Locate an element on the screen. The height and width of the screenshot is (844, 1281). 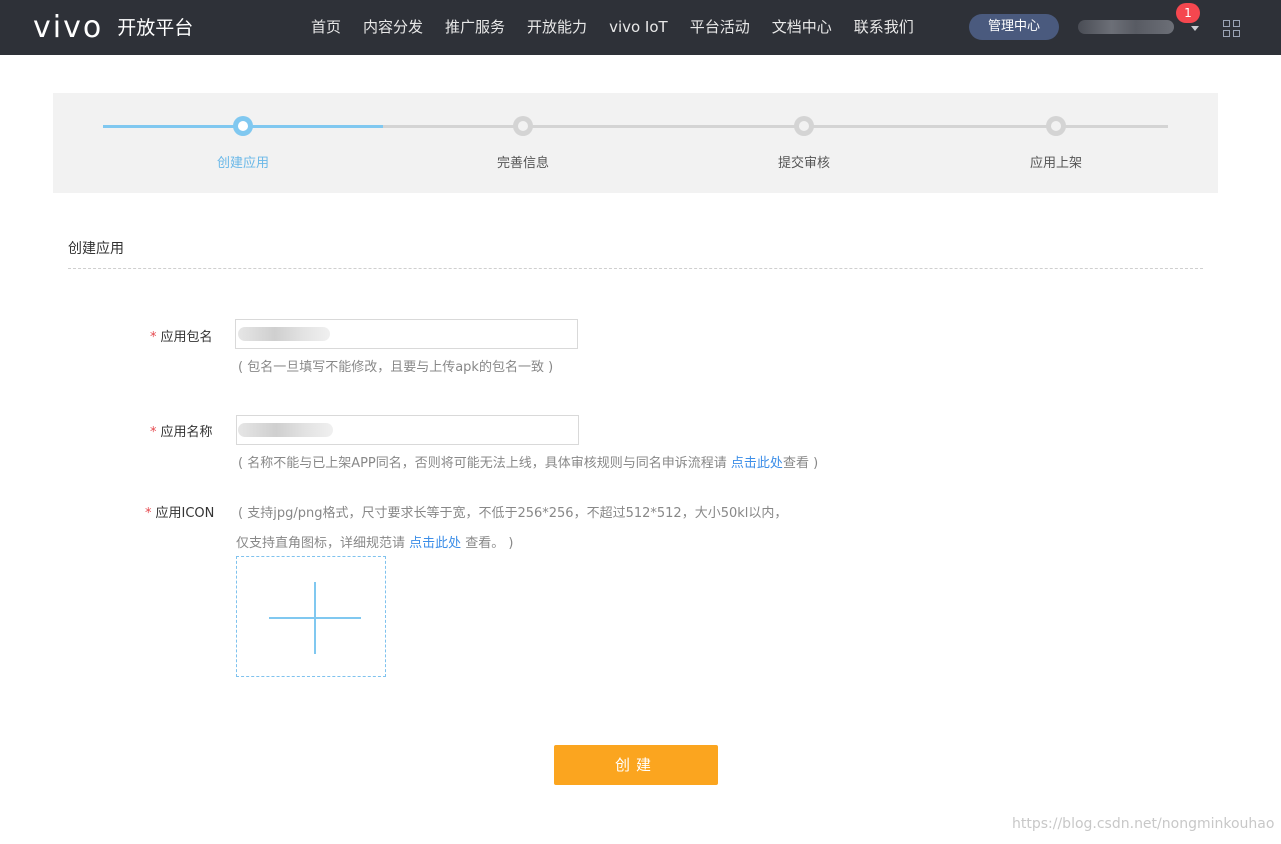
package-name-value-redacted is located at coordinates (284, 334).